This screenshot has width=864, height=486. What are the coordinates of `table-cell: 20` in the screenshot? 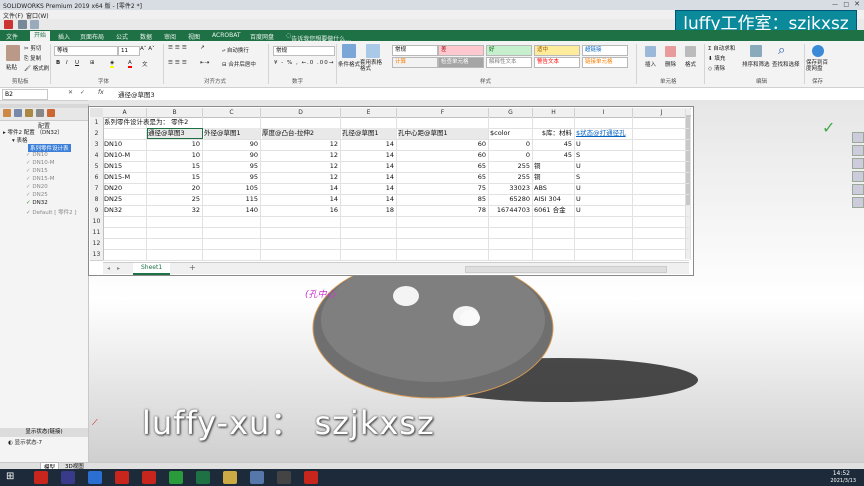 It's located at (175, 188).